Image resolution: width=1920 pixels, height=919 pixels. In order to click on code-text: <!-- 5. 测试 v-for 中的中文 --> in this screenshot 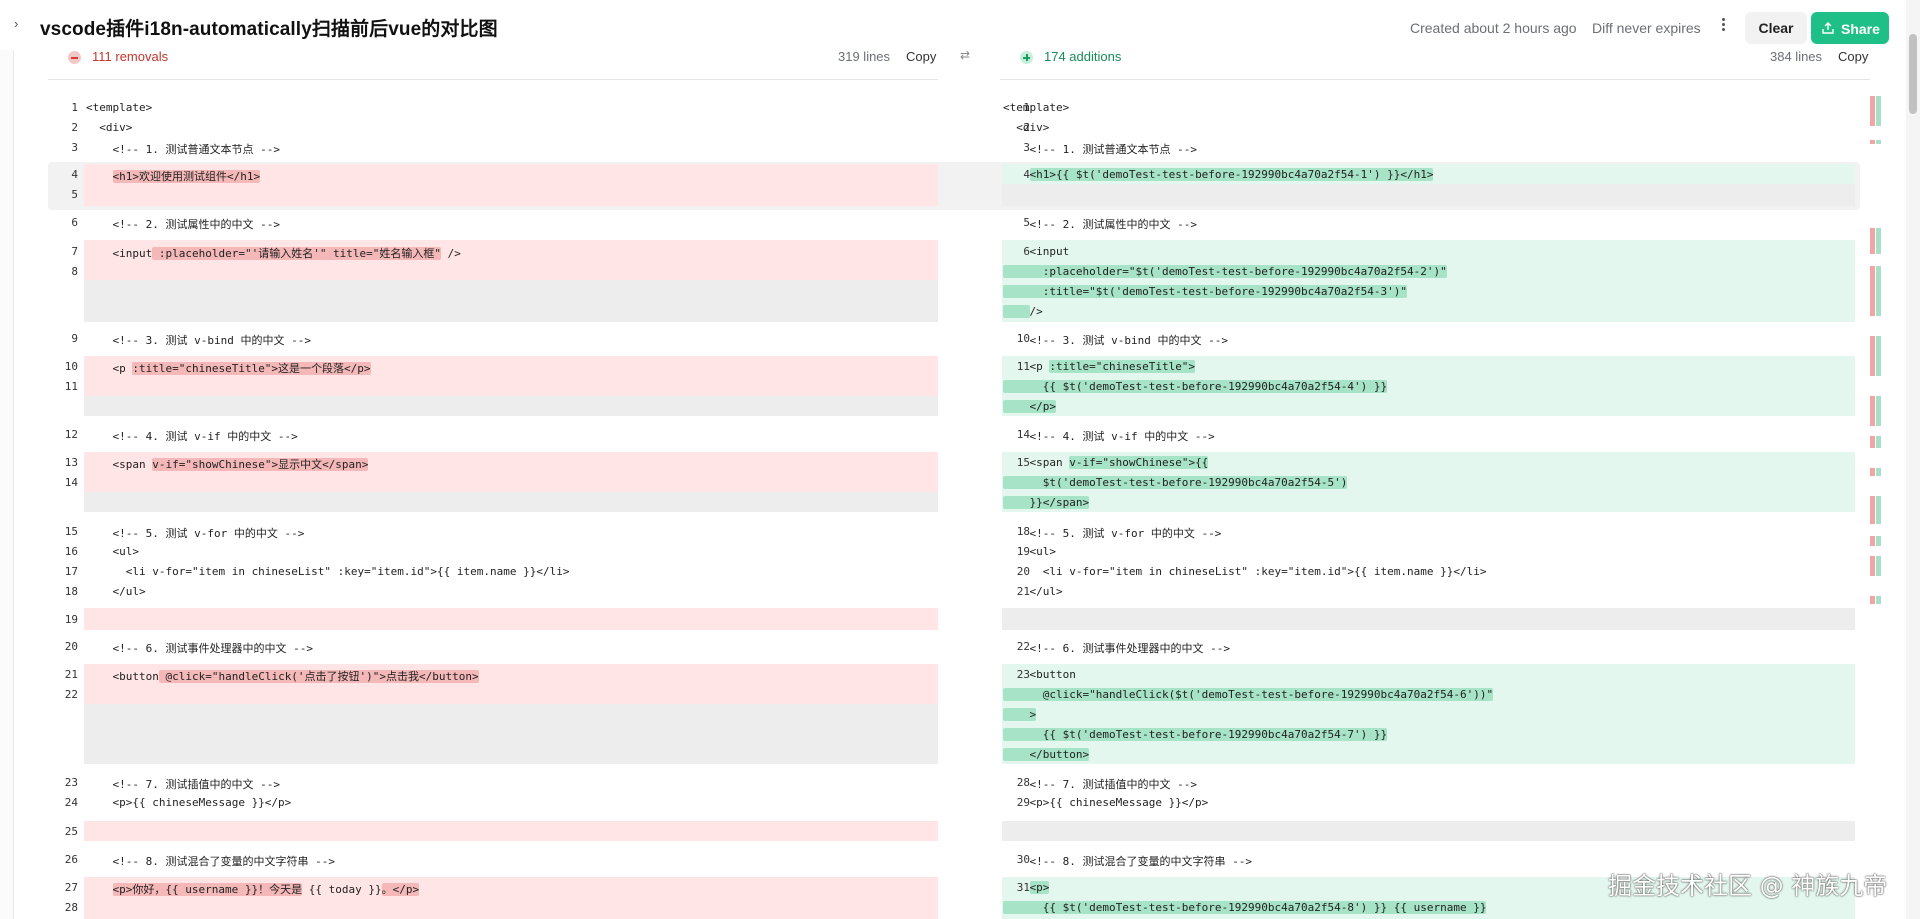, I will do `click(195, 533)`.